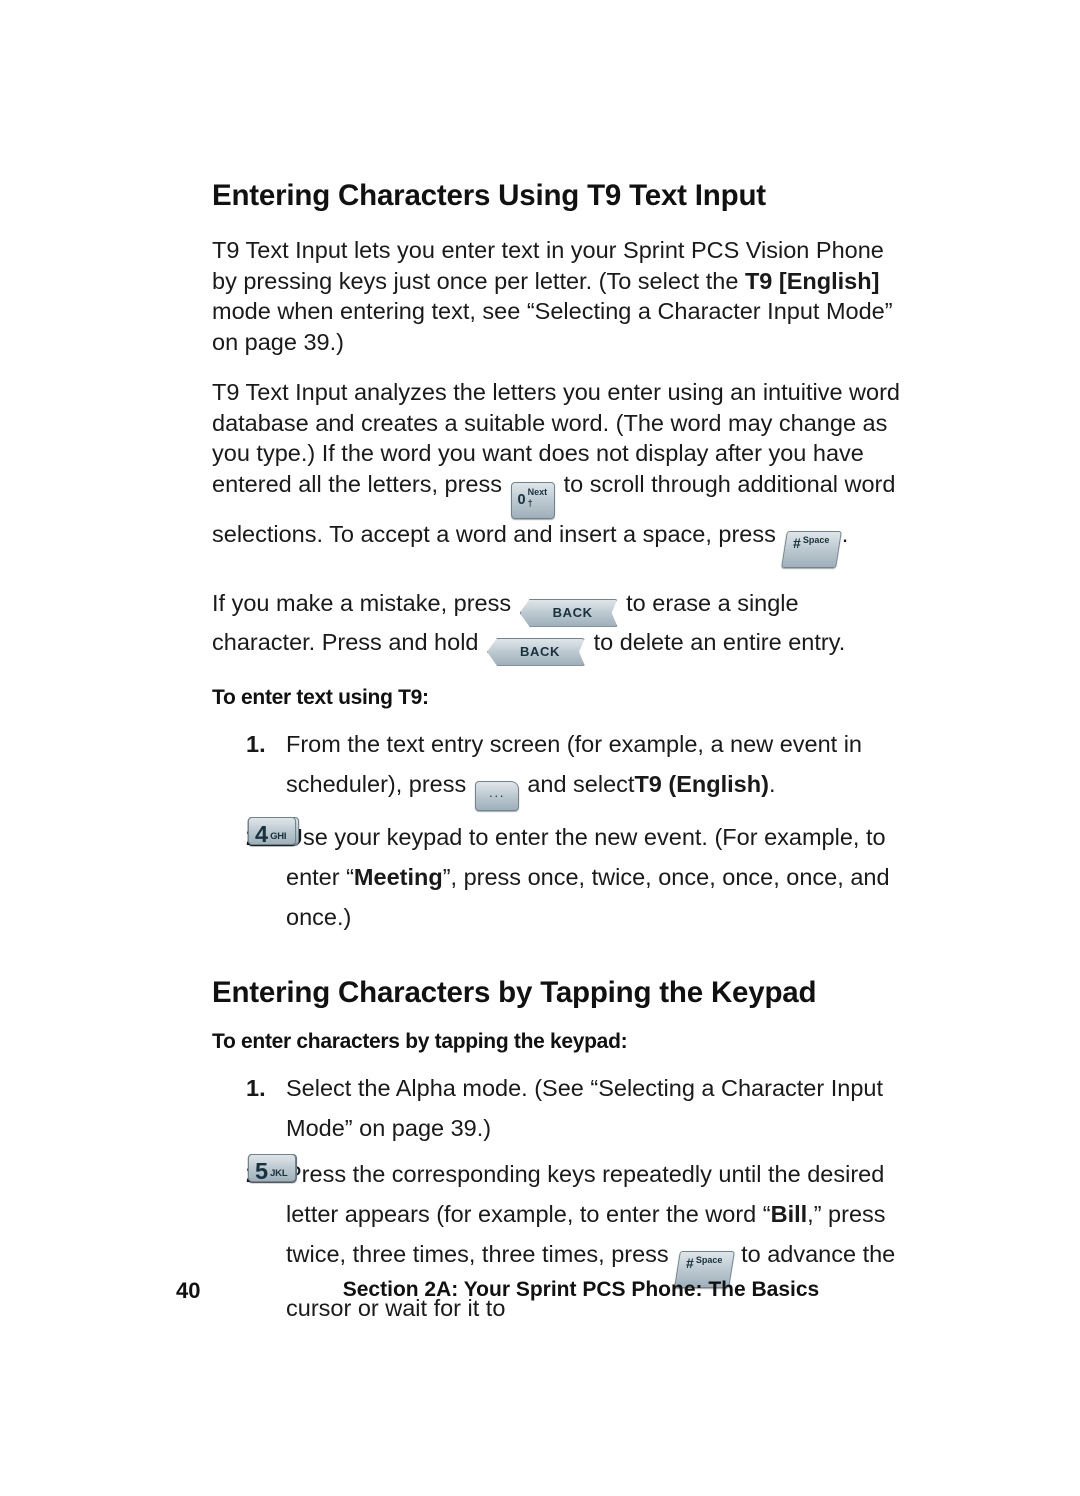  Describe the element at coordinates (398, 876) in the screenshot. I see `step-2-bold: Meeting` at that location.